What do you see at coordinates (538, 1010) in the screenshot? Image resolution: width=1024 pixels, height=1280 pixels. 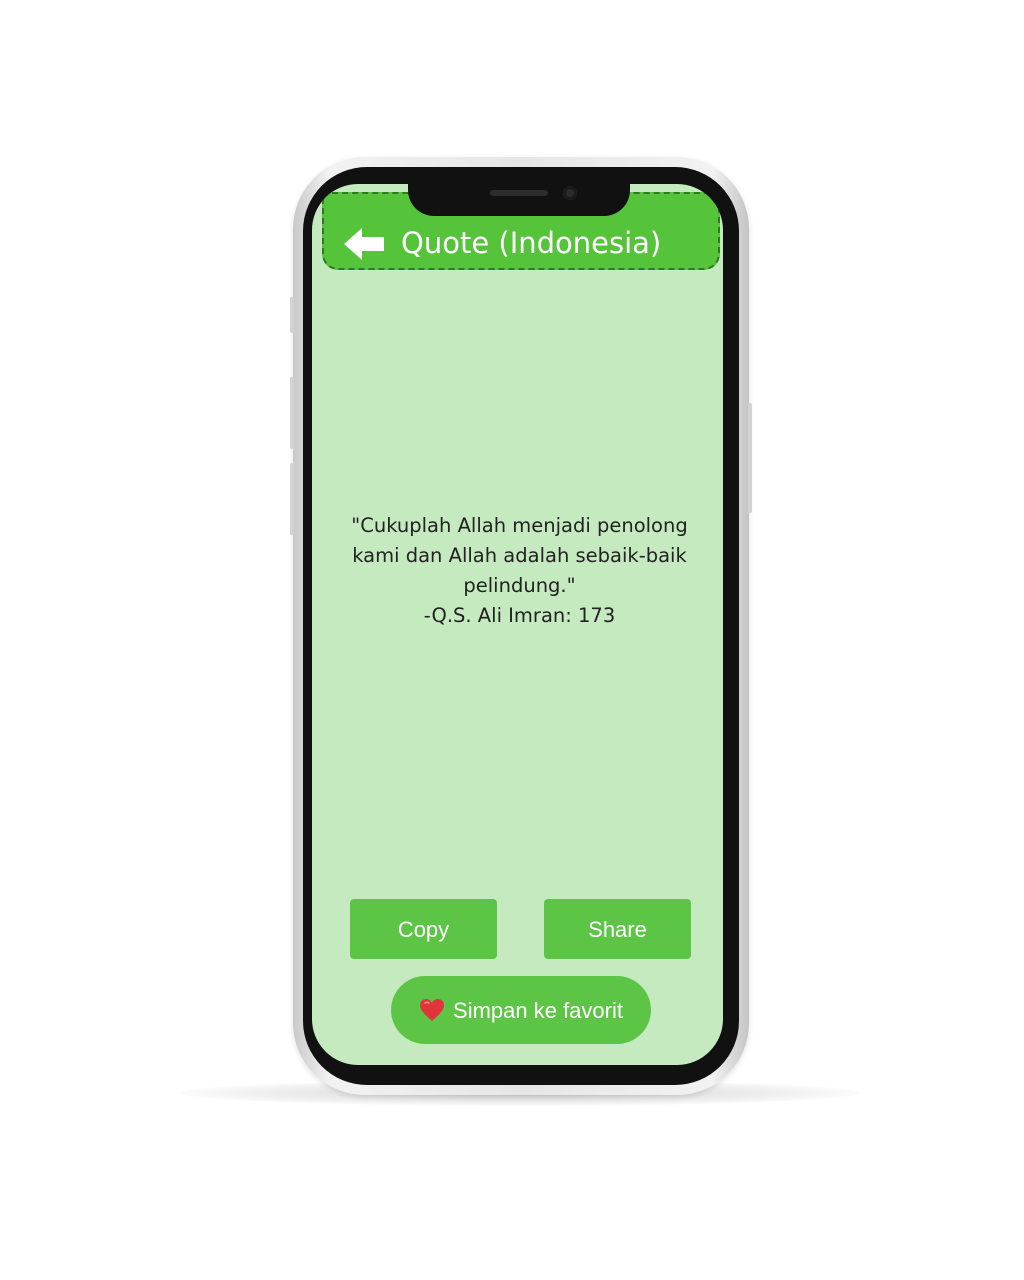 I see `save-favorite-label: Simpan ke favorit` at bounding box center [538, 1010].